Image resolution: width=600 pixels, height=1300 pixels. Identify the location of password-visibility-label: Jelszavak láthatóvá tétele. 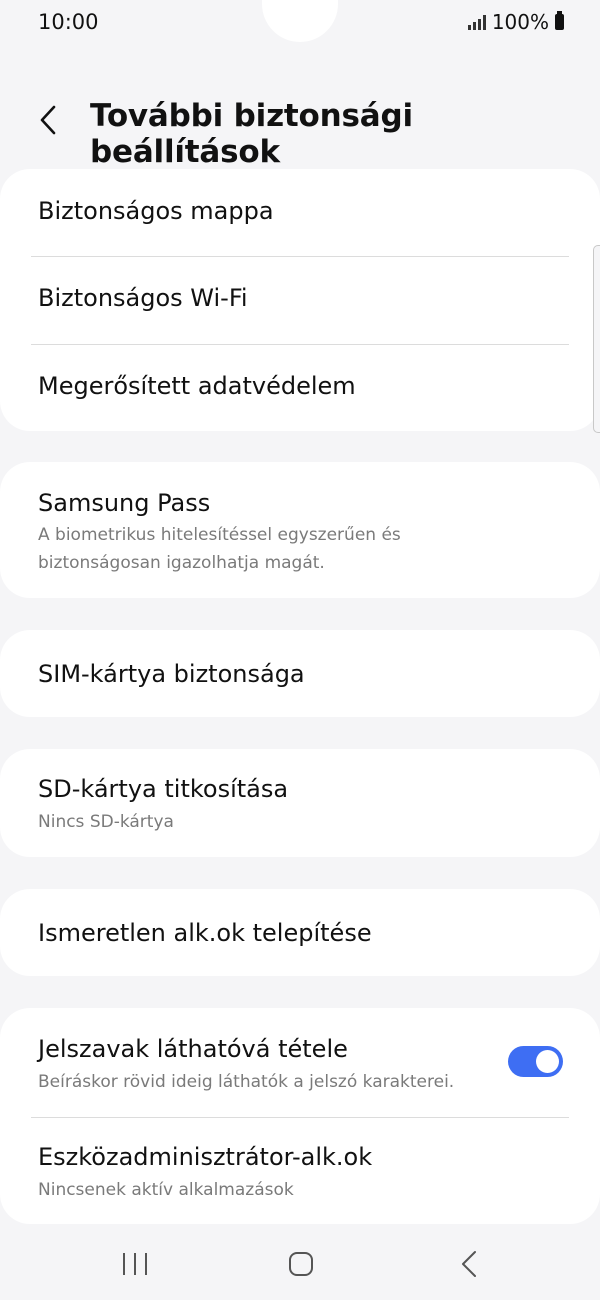
(193, 1049).